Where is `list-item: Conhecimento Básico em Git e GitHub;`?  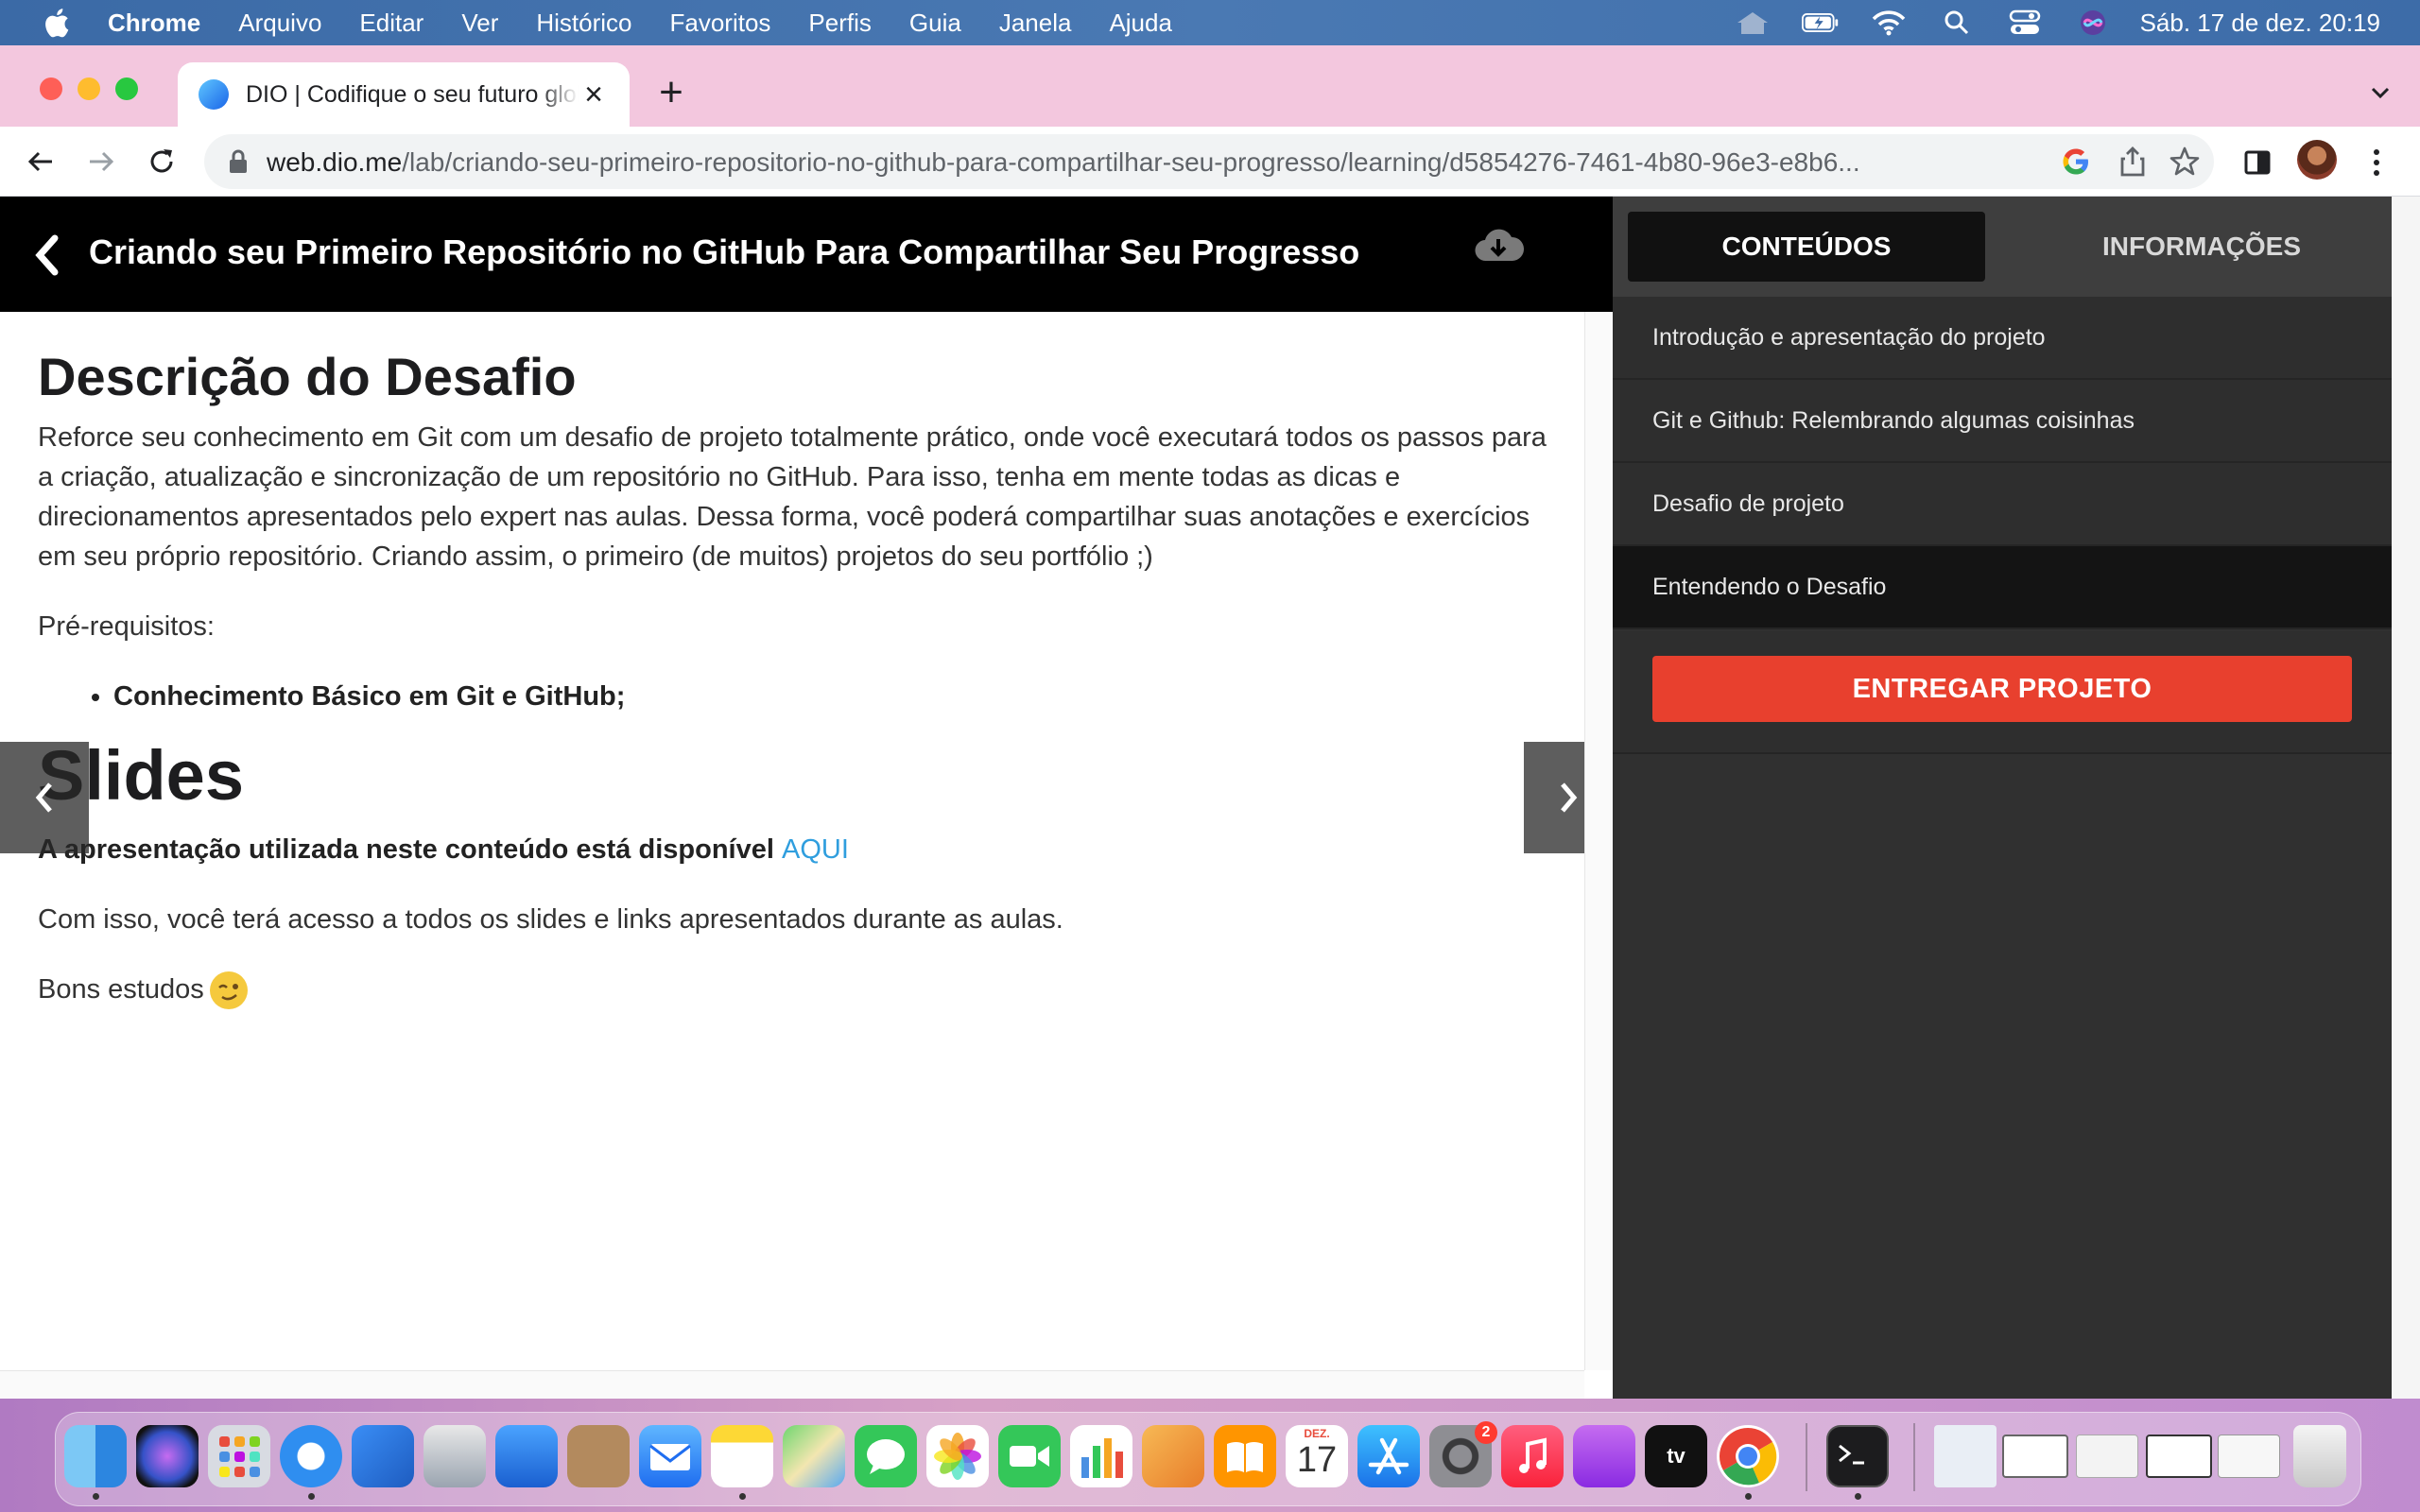 list-item: Conhecimento Básico em Git e GitHub; is located at coordinates (831, 696).